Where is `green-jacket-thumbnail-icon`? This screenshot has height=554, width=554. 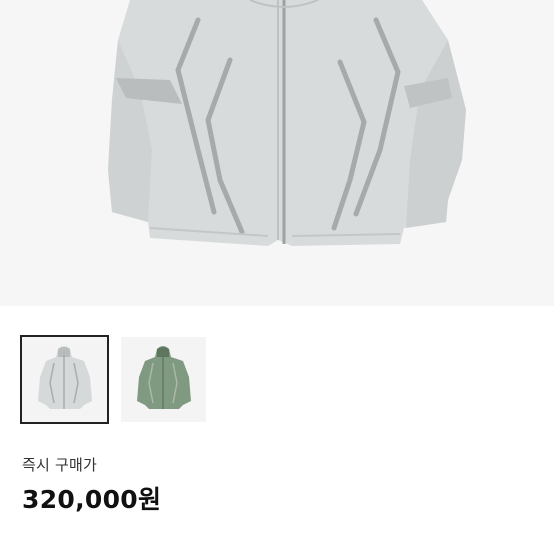 green-jacket-thumbnail-icon is located at coordinates (164, 377).